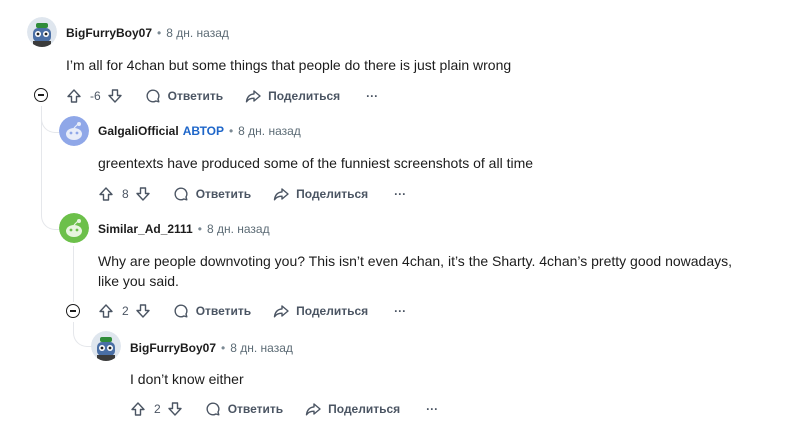 The height and width of the screenshot is (428, 794). I want to click on comment-text-line-2: like you said., so click(138, 281).